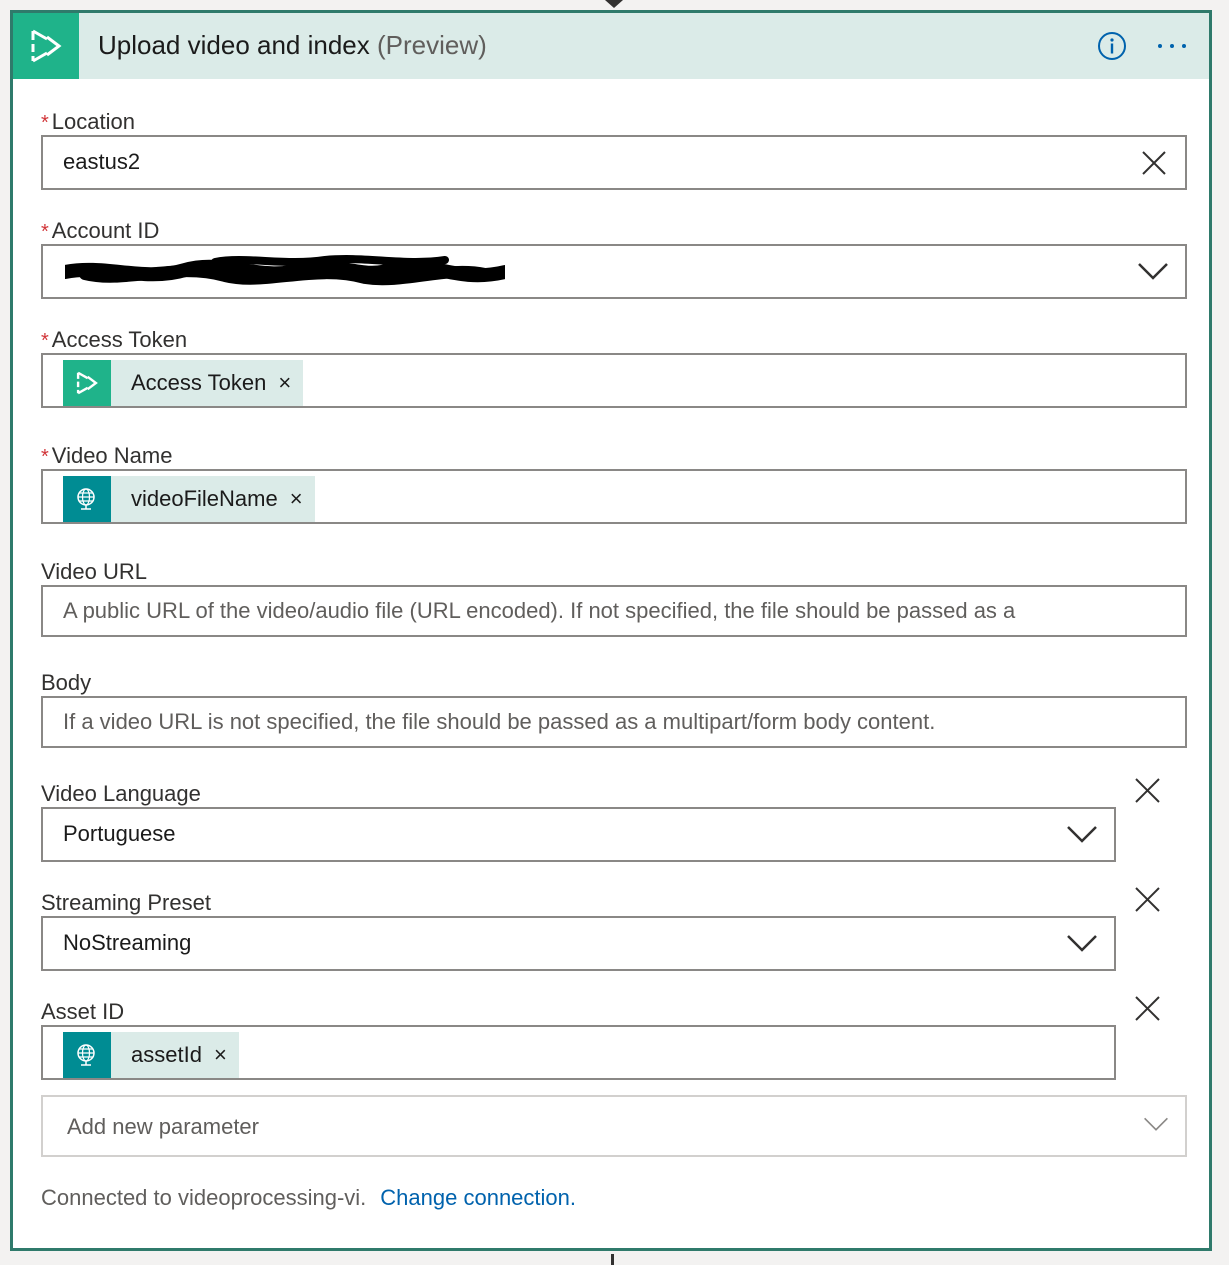 The height and width of the screenshot is (1265, 1229). What do you see at coordinates (614, 162) in the screenshot?
I see `location-input: eastus2` at bounding box center [614, 162].